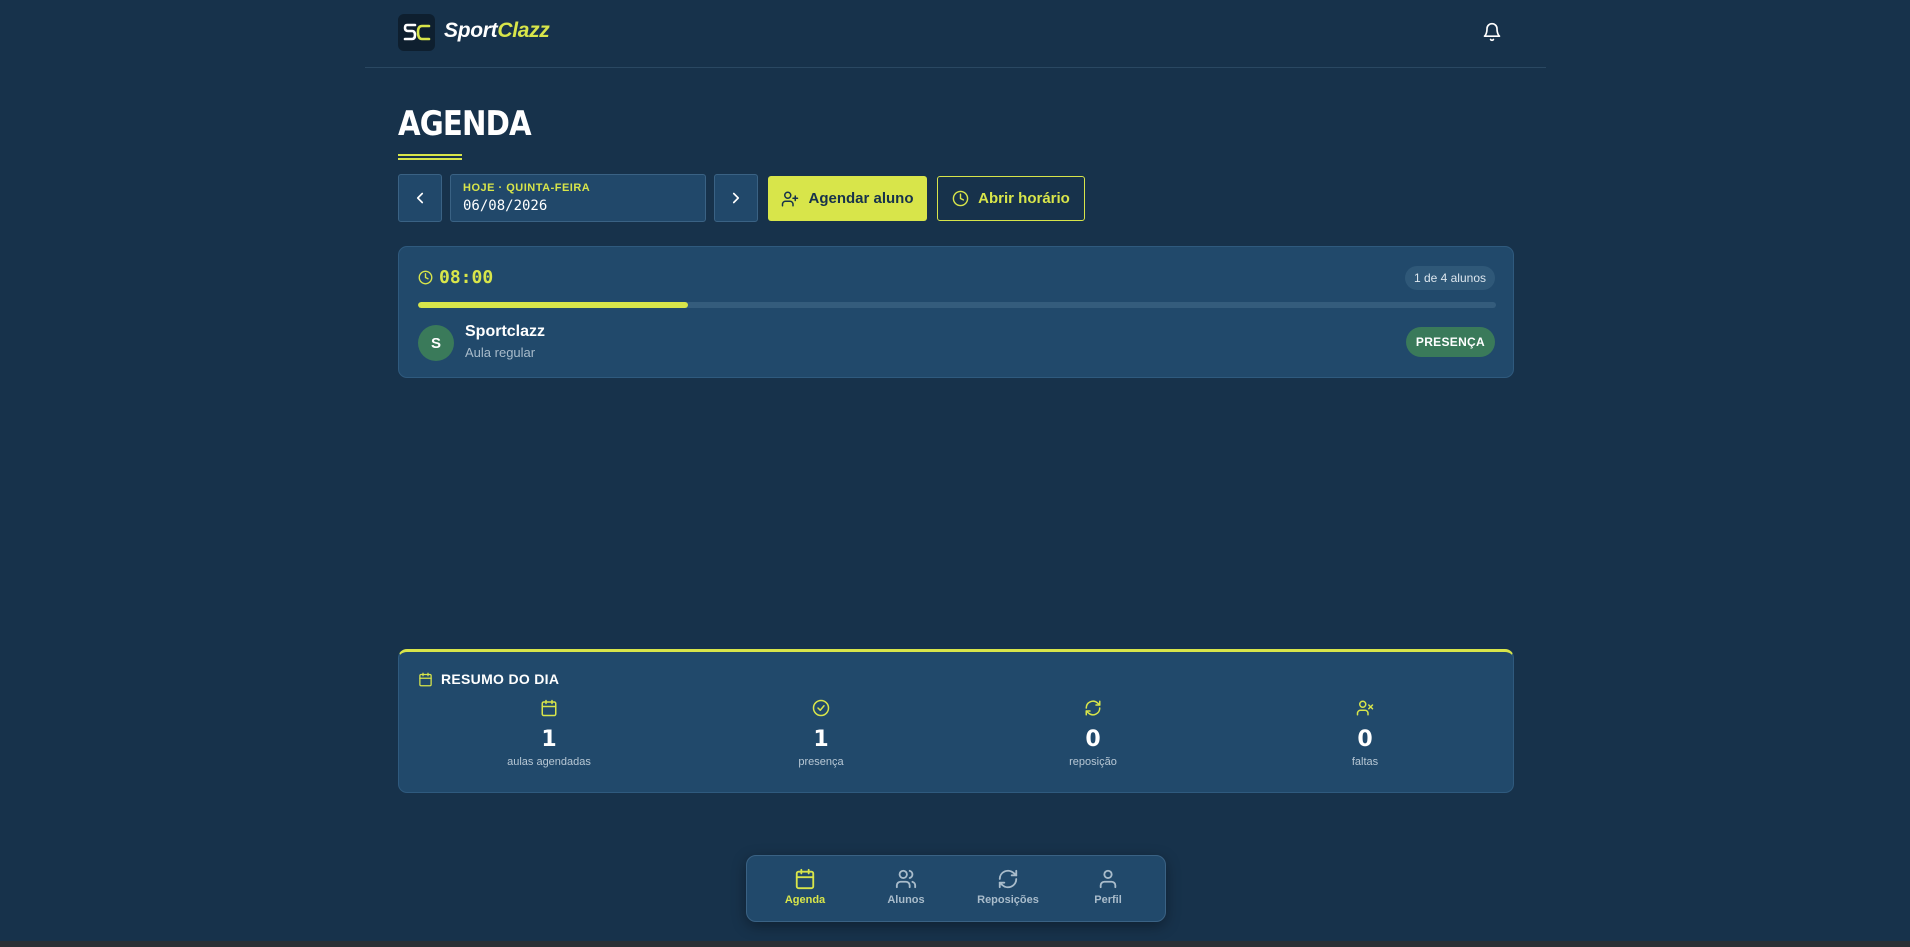 This screenshot has width=1910, height=947. Describe the element at coordinates (1093, 762) in the screenshot. I see `stat-label: reposição` at that location.